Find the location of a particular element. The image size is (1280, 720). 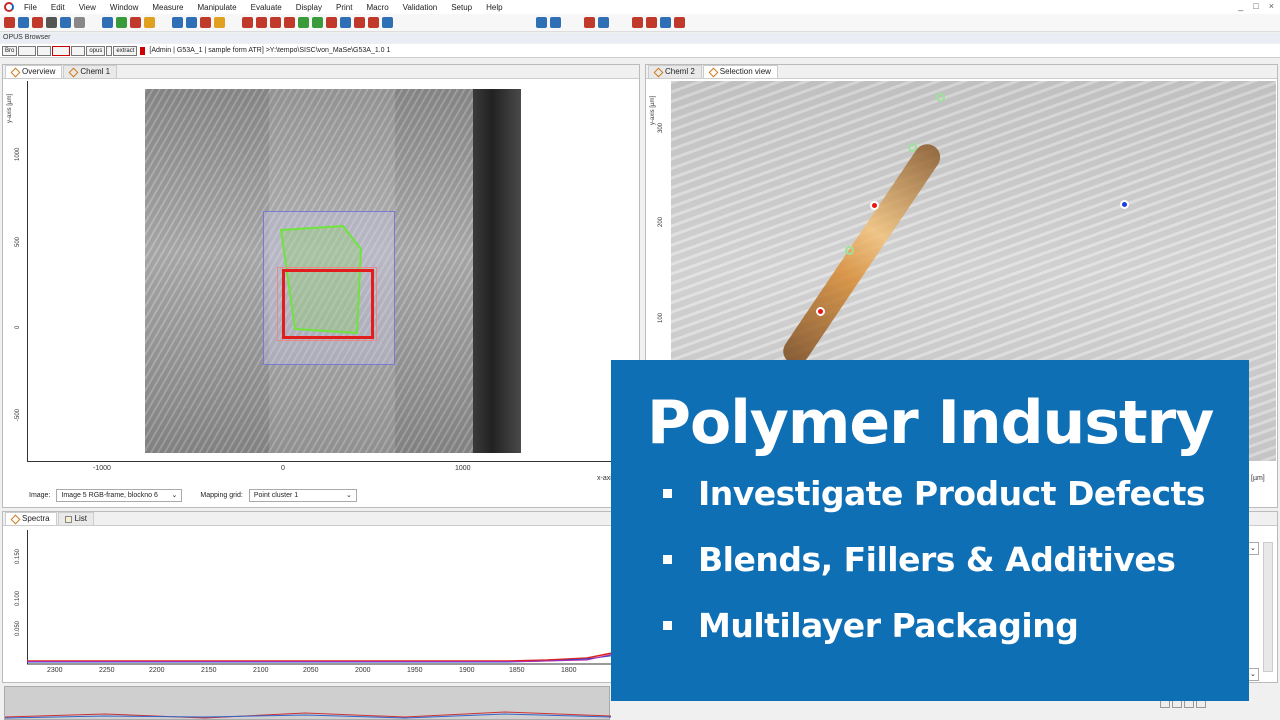

print-icon is located at coordinates (79, 22).